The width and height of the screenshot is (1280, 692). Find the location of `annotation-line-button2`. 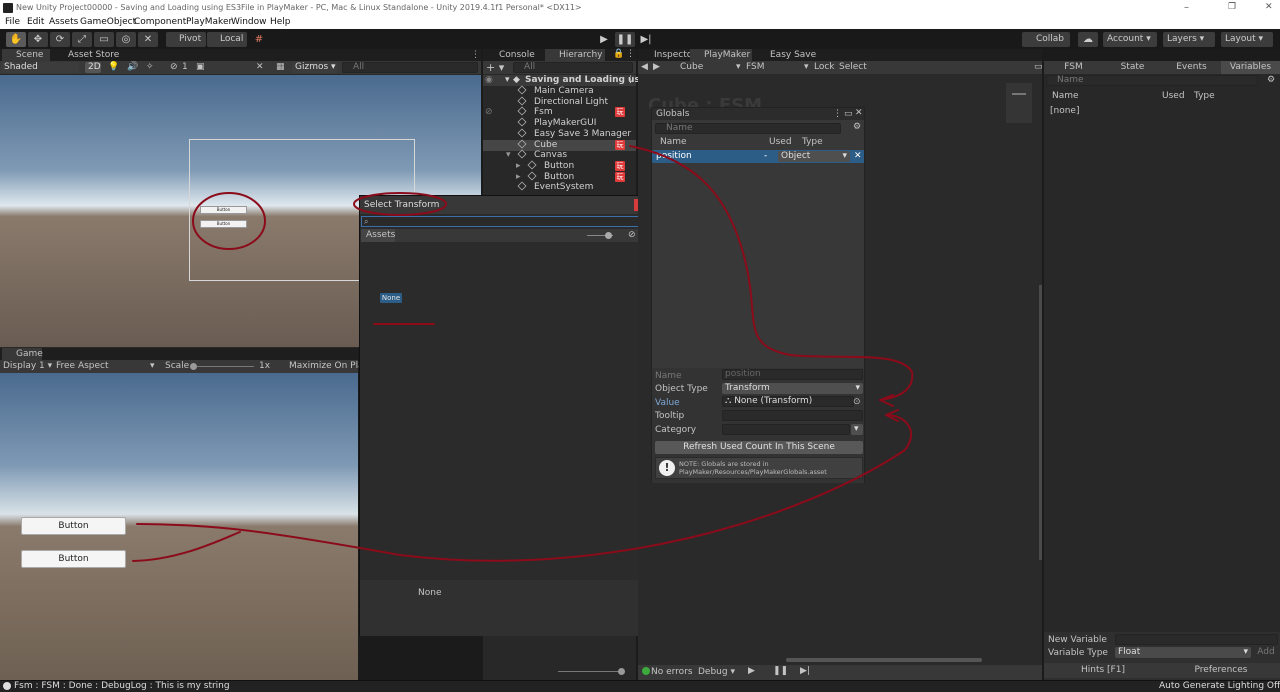

annotation-line-button2 is located at coordinates (186, 546).